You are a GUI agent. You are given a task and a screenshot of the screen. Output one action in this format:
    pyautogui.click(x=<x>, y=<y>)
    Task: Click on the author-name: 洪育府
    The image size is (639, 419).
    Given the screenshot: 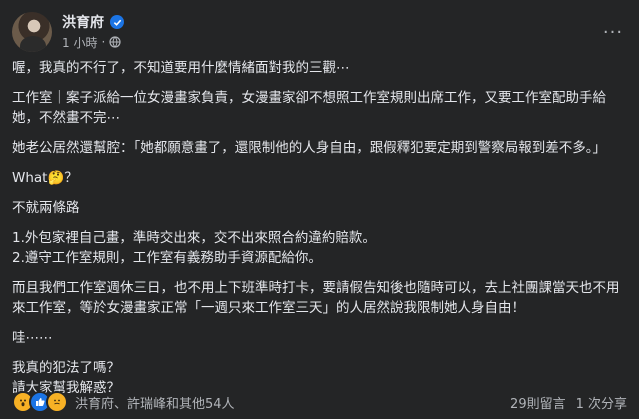 What is the action you would take?
    pyautogui.click(x=83, y=22)
    